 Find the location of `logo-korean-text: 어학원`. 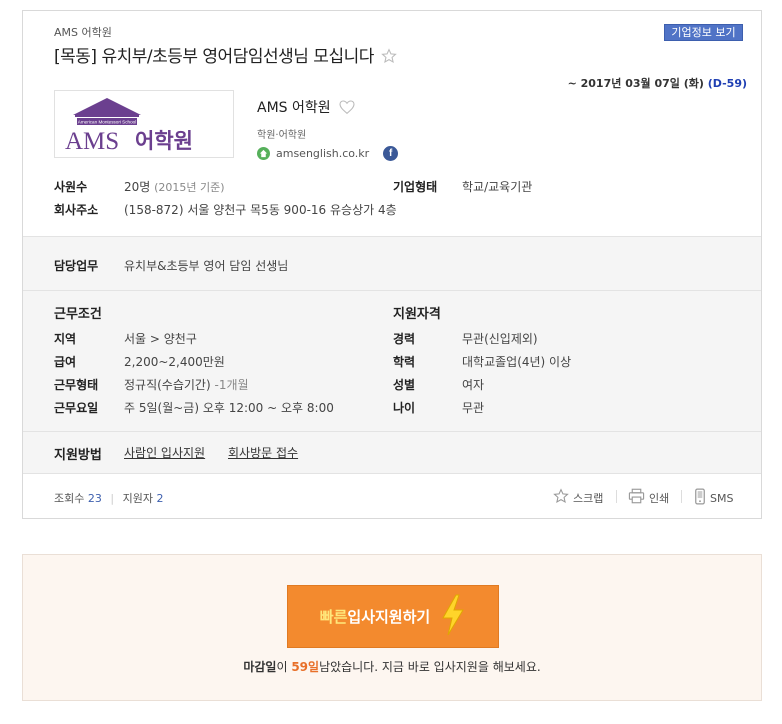

logo-korean-text: 어학원 is located at coordinates (164, 141).